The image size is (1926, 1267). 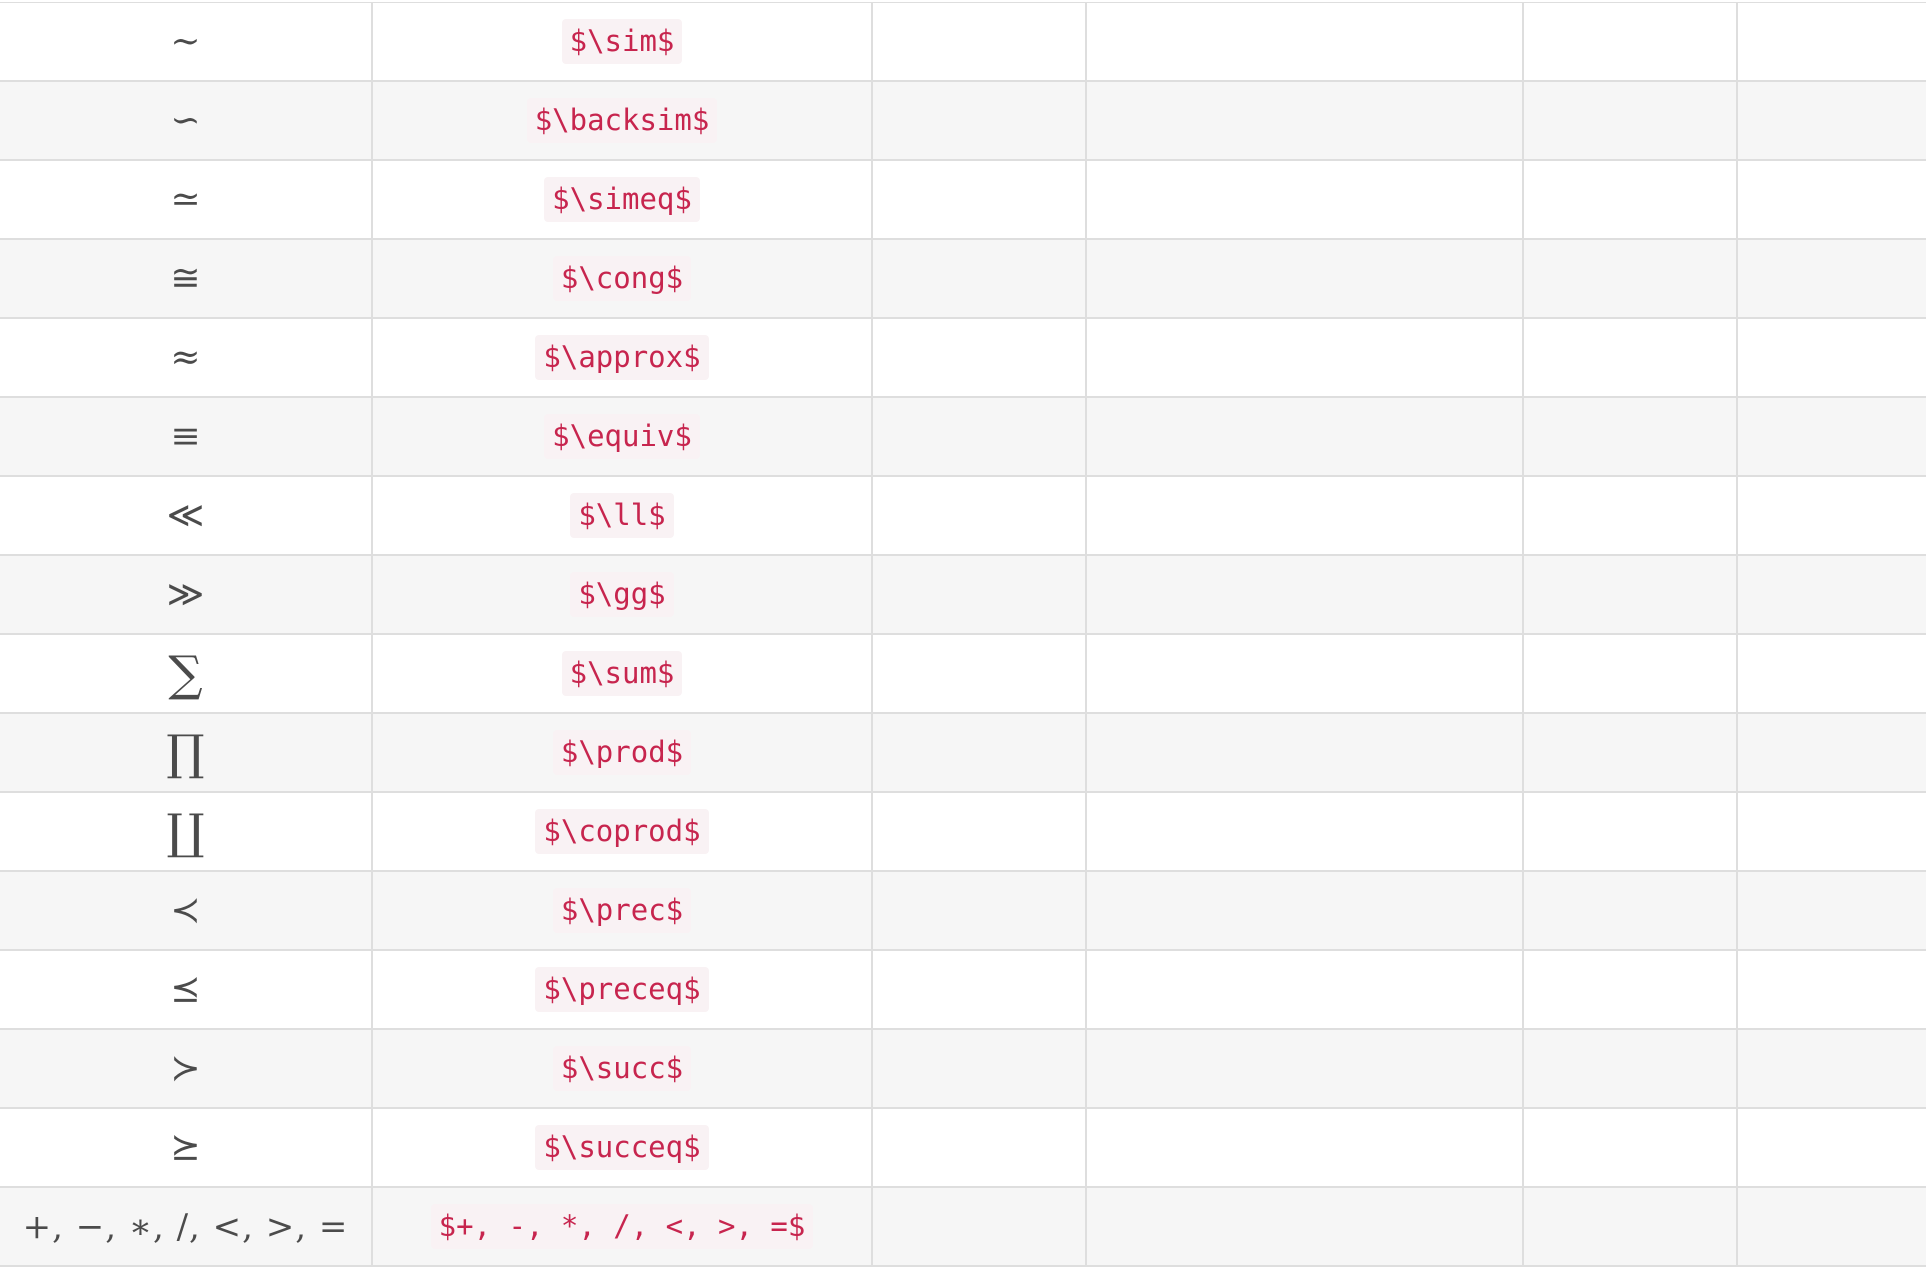 I want to click on latex-cell: $\succeq$, so click(x=622, y=1147).